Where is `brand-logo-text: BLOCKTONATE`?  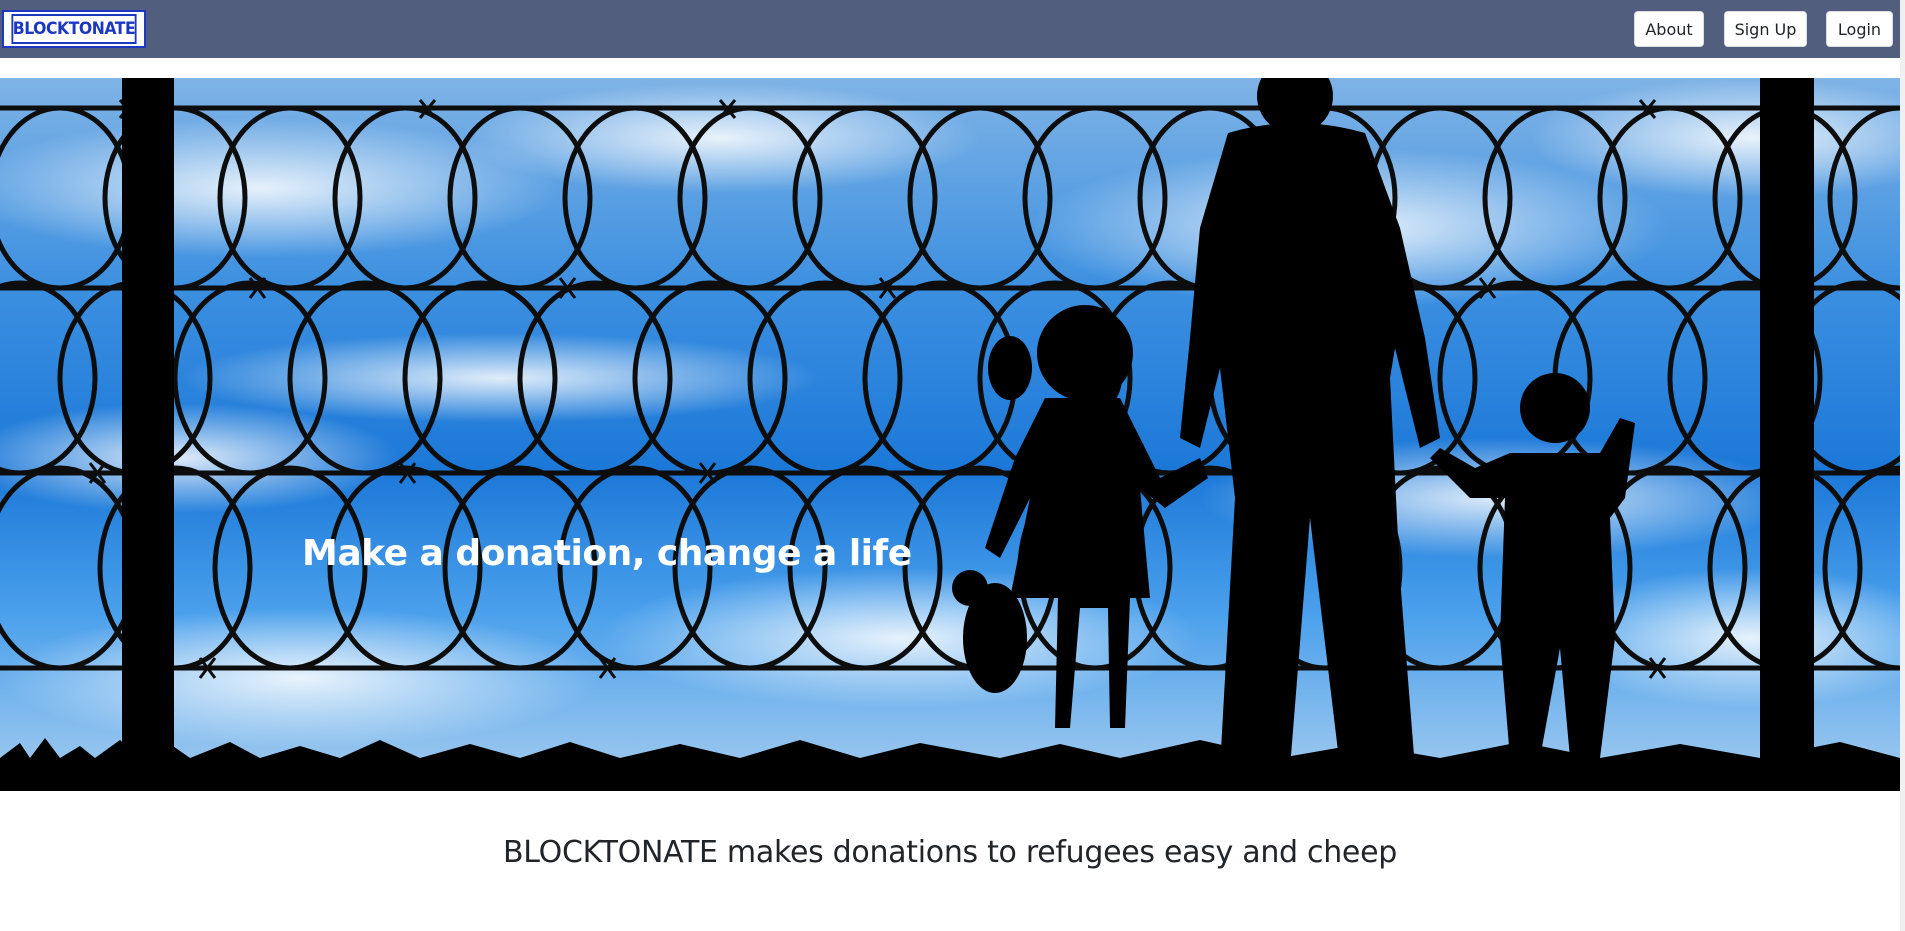 brand-logo-text: BLOCKTONATE is located at coordinates (74, 29).